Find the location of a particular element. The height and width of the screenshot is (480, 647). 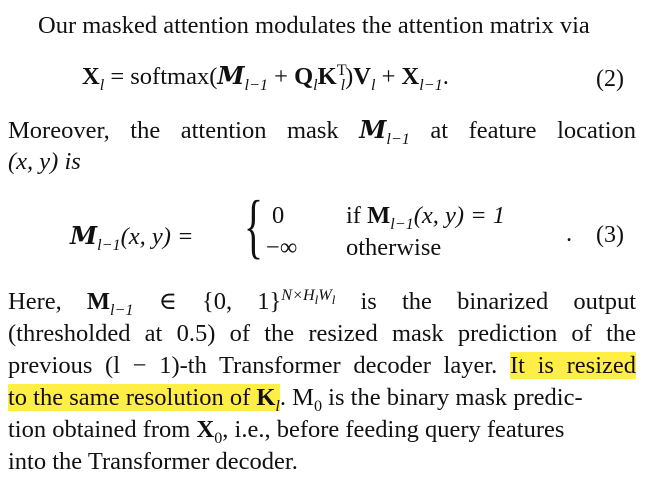

equation-2: Xl = softmax(Ml−1 + QlKTl)Vl + Xl−1. is located at coordinates (265, 77).